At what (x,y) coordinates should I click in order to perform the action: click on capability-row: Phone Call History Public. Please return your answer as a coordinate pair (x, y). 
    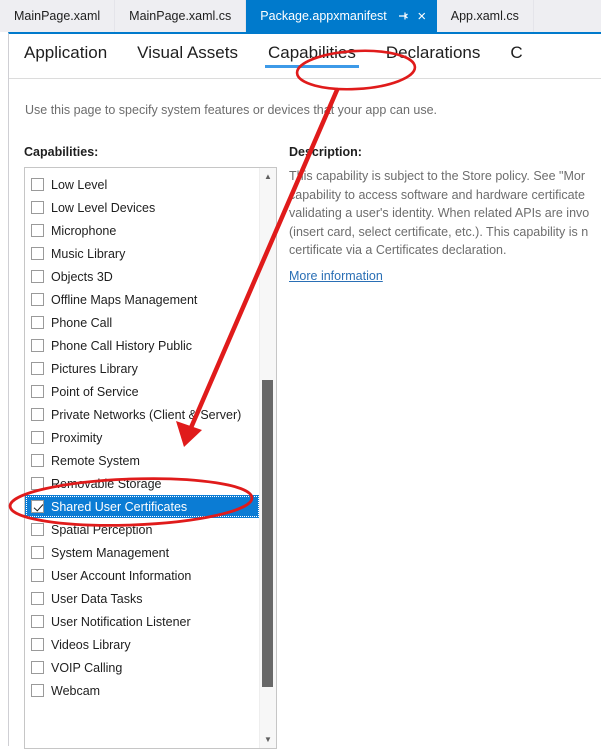
    Looking at the image, I should click on (143, 345).